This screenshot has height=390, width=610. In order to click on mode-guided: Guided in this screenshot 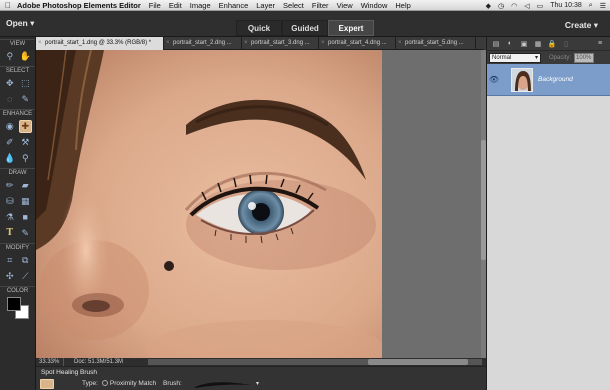, I will do `click(305, 28)`.